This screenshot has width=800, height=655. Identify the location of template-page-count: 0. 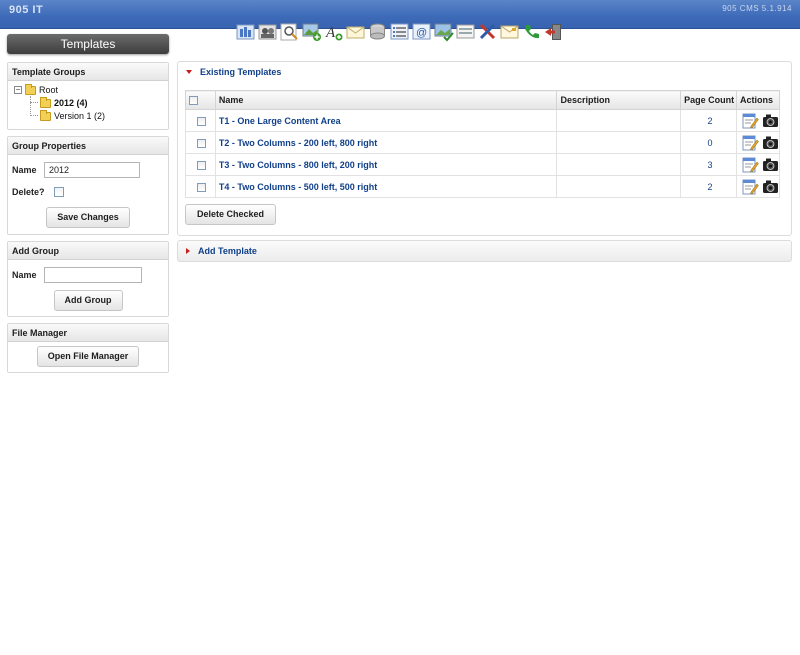
(708, 142).